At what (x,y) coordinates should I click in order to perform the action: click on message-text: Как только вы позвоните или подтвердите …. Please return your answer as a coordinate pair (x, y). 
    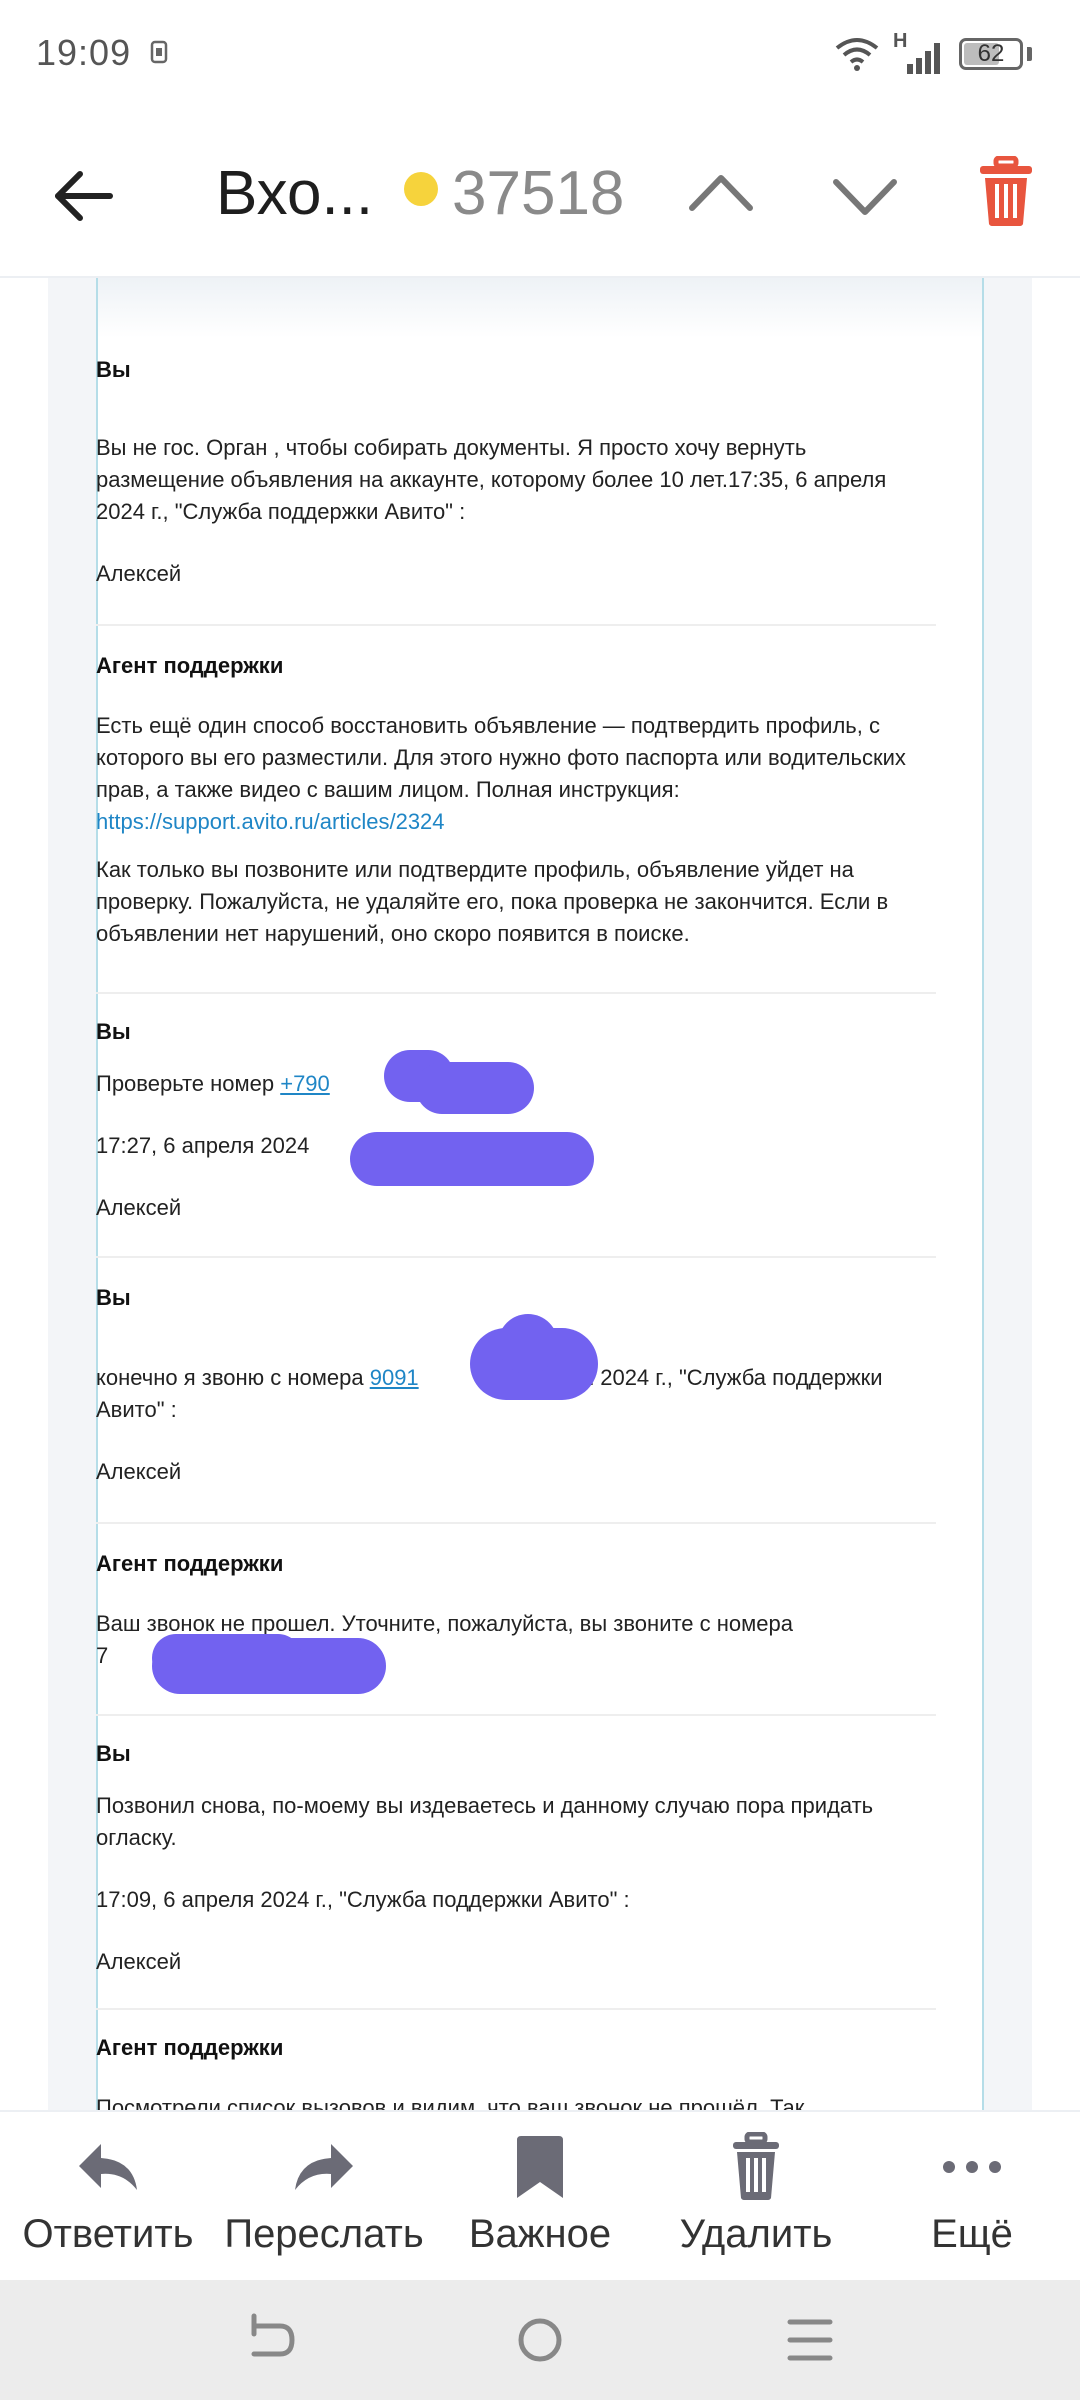
    Looking at the image, I should click on (492, 901).